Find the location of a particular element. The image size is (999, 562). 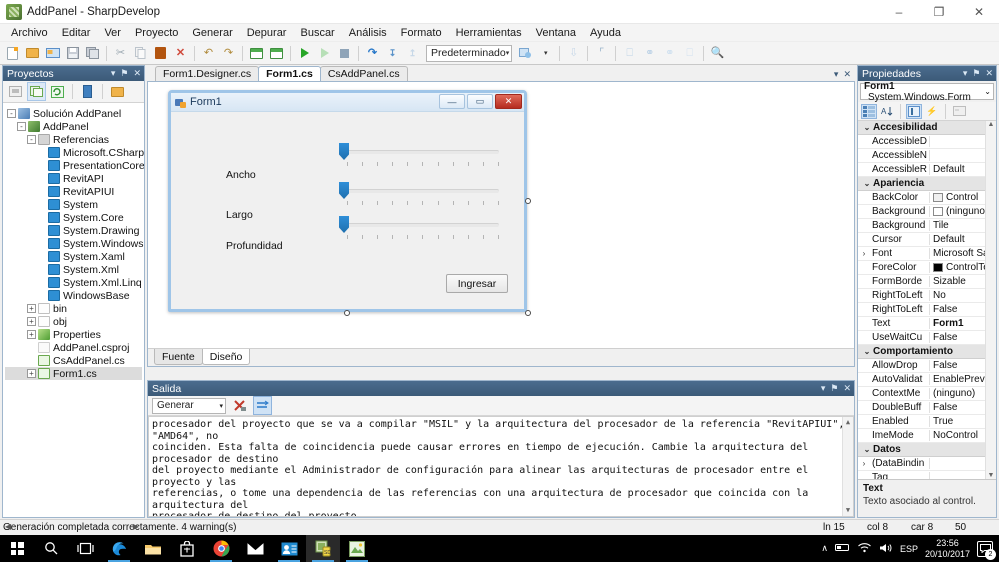

tree-item: PresentationCore is located at coordinates (74, 165).